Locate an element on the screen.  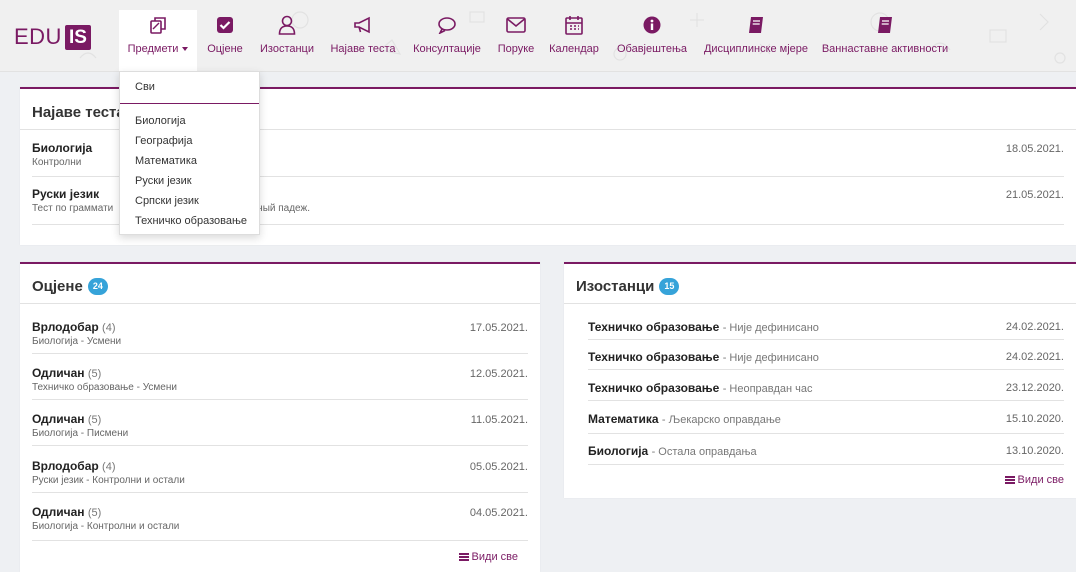
grade-date: 12.05.2021. is located at coordinates (498, 374).